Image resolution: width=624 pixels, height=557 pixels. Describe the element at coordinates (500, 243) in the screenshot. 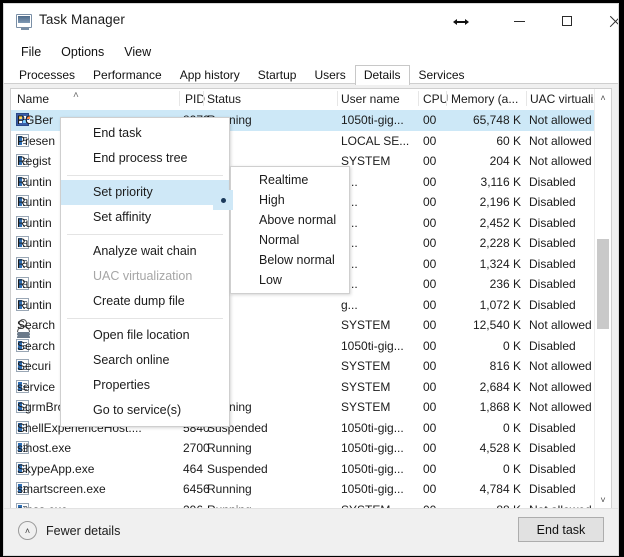

I see `cell-memory: 2,228 K` at that location.